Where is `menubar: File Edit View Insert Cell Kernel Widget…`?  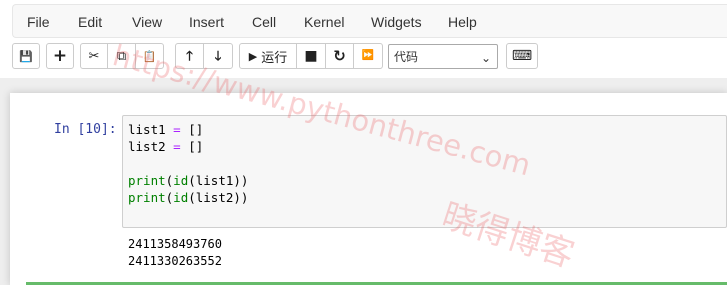 menubar: File Edit View Insert Cell Kernel Widget… is located at coordinates (369, 21).